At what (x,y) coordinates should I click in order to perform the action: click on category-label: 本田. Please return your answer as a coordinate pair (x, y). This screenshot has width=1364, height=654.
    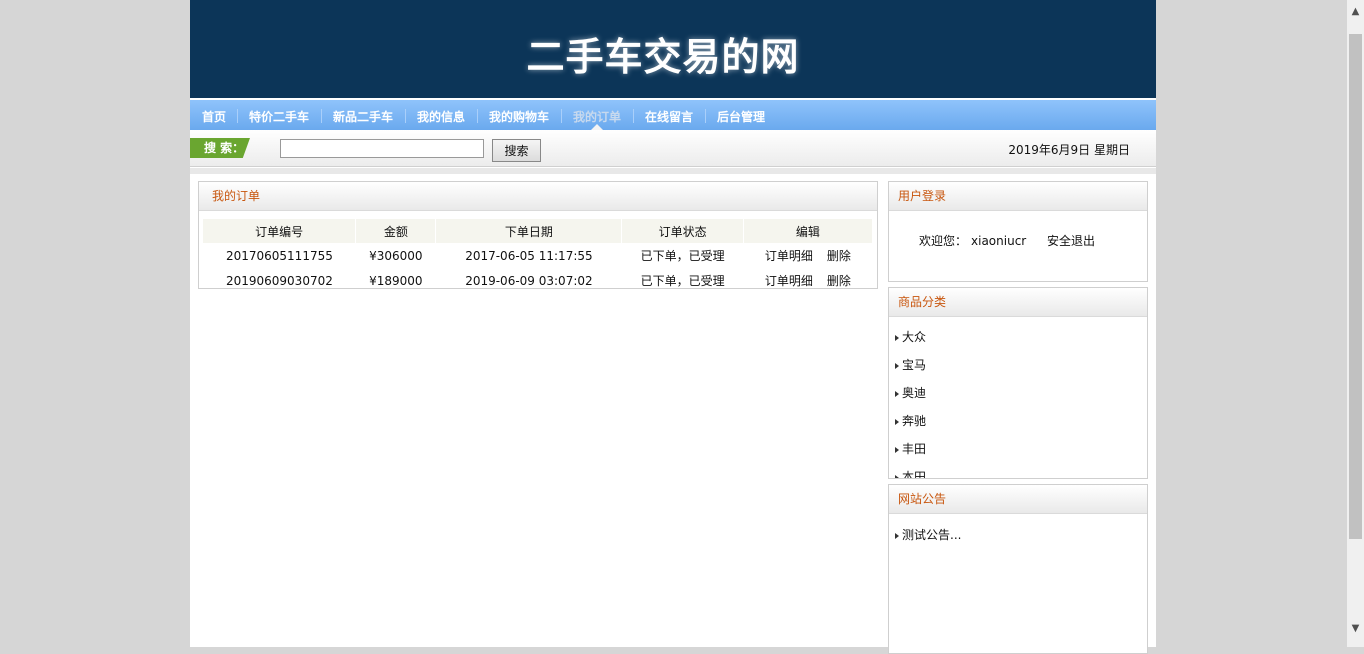
    Looking at the image, I should click on (914, 474).